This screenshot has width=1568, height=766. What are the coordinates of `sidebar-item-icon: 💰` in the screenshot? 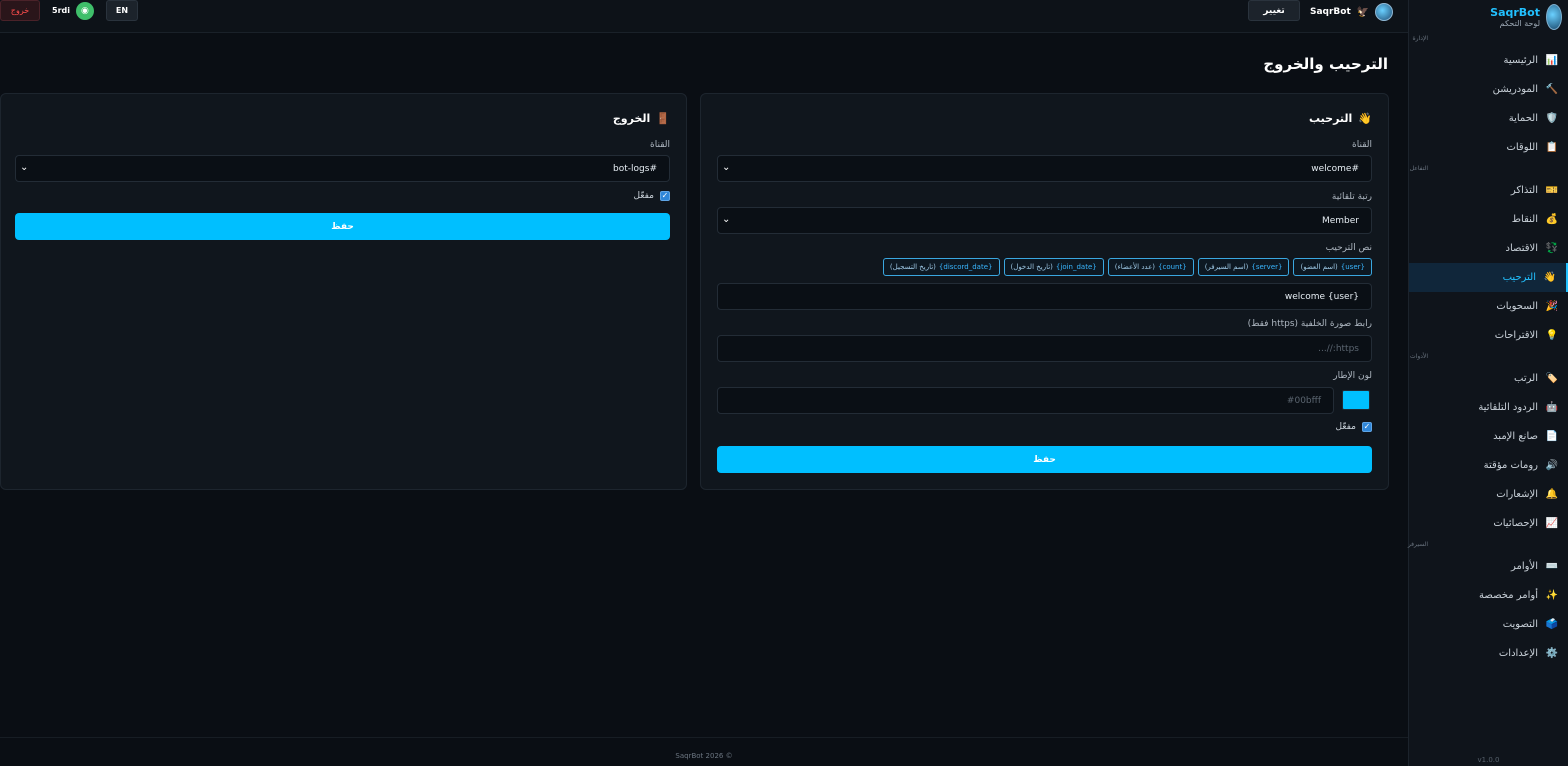 It's located at (1551, 219).